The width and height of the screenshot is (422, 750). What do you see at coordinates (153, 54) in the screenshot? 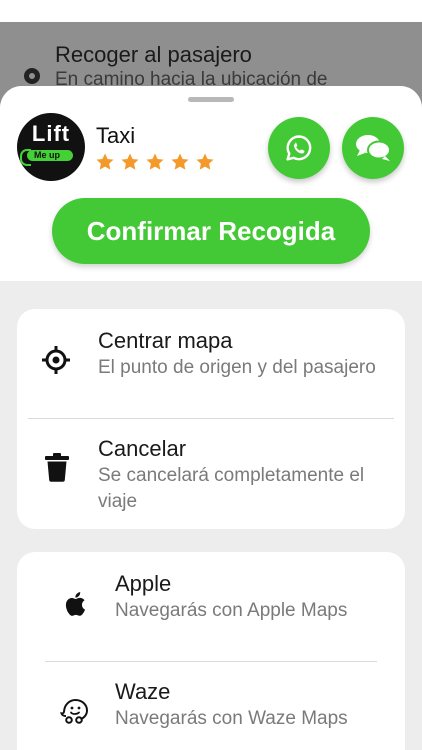
I see `trip-status-title: Recoger al pasajero` at bounding box center [153, 54].